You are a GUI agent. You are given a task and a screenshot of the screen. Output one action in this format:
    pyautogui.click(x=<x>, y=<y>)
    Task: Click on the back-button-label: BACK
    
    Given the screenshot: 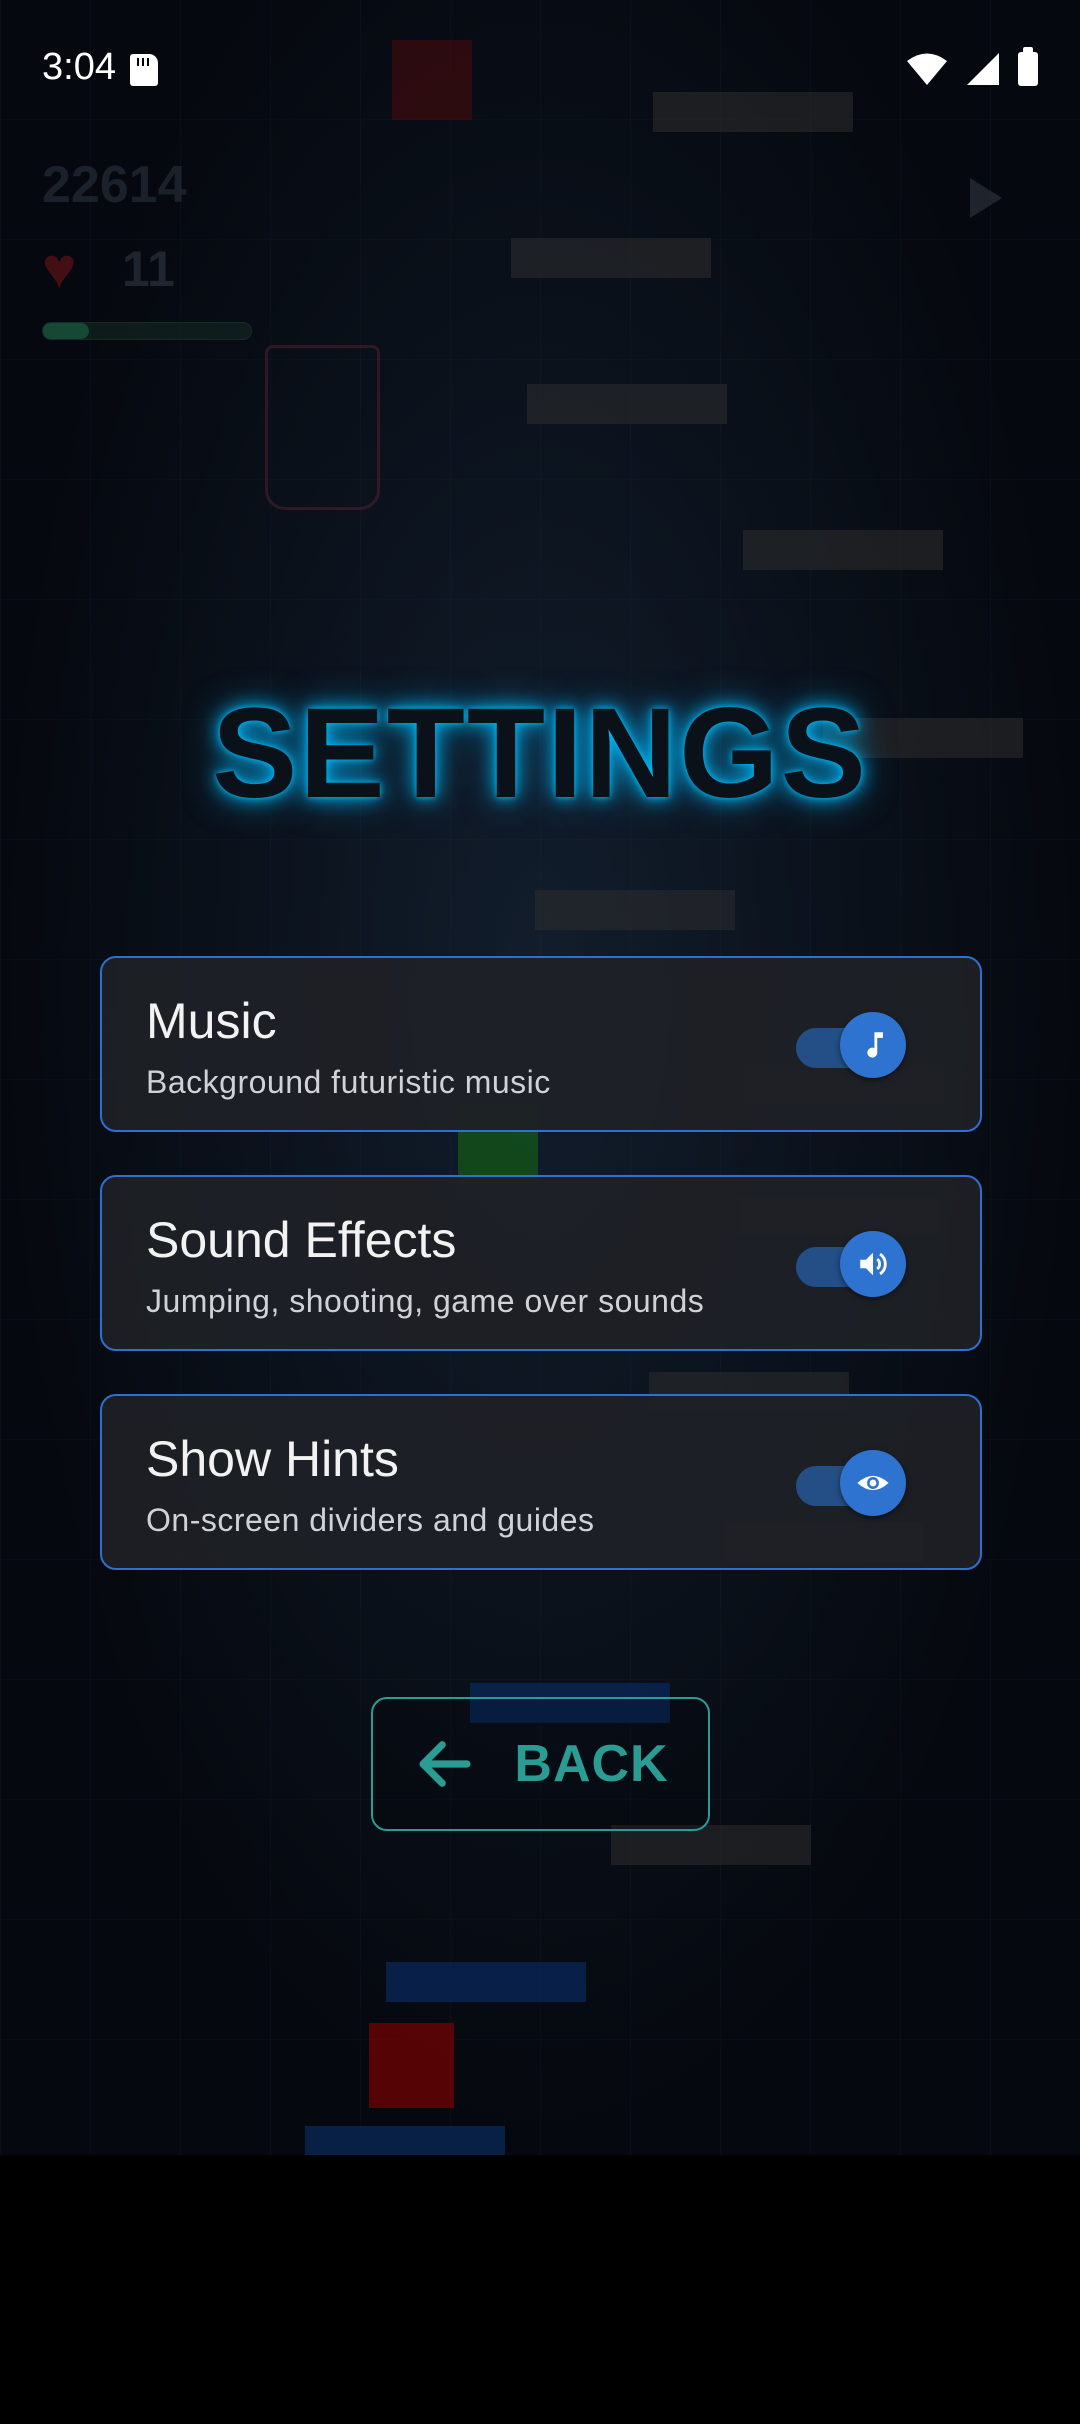 What is the action you would take?
    pyautogui.click(x=591, y=1764)
    